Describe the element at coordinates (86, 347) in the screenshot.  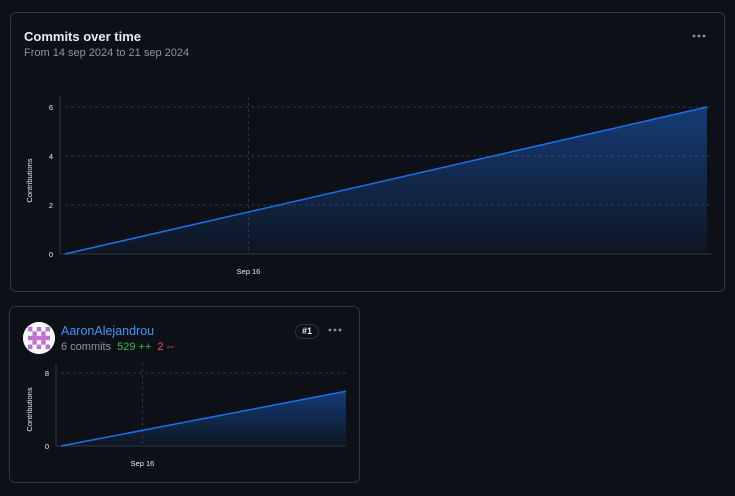
I see `commit-count: 6 commits` at that location.